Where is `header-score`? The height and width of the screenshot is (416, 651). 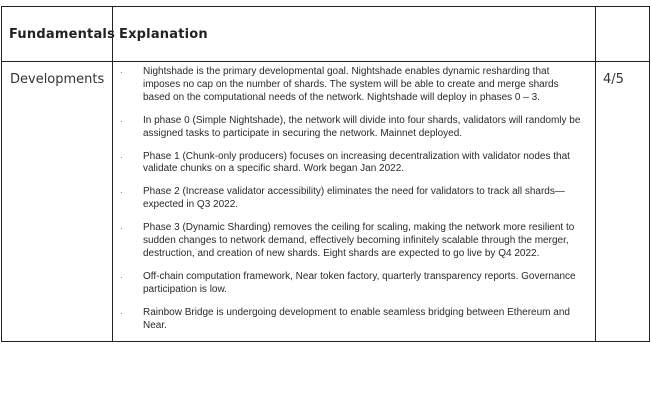 header-score is located at coordinates (622, 34).